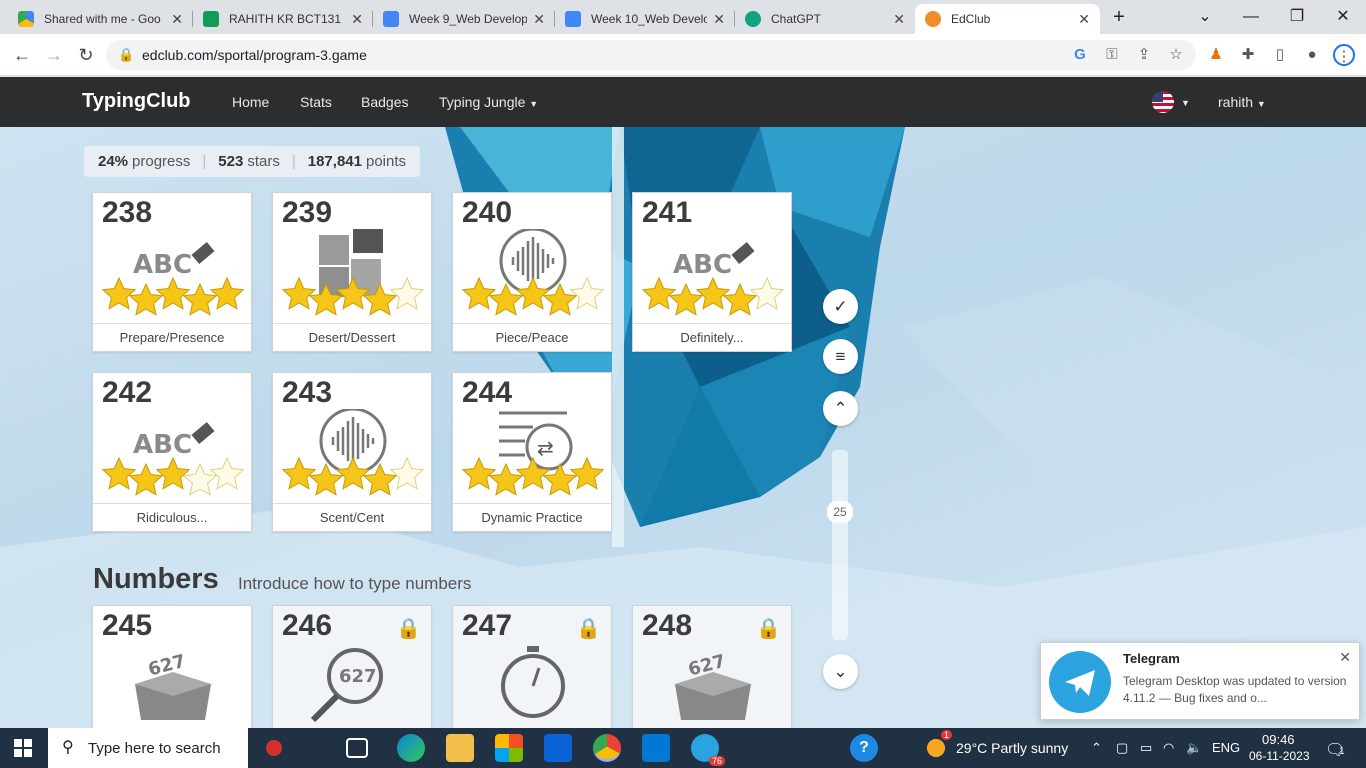 Image resolution: width=1366 pixels, height=768 pixels. Describe the element at coordinates (136, 101) in the screenshot. I see `brand-logo: TypingClub` at that location.